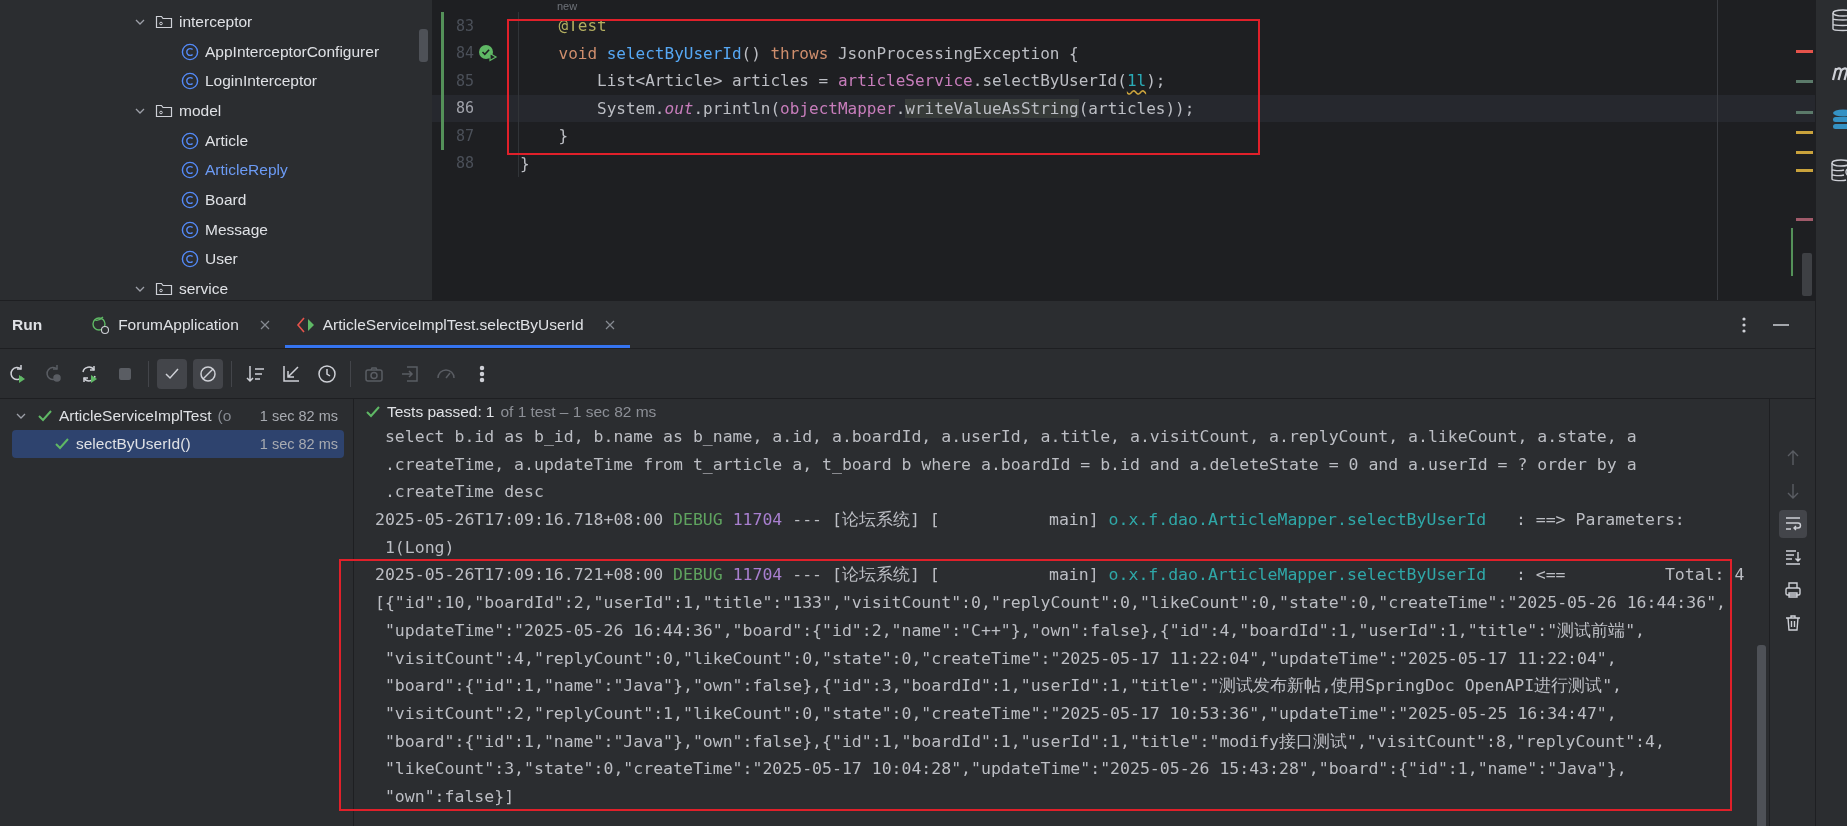  Describe the element at coordinates (261, 81) in the screenshot. I see `tree-item: LoginInterceptor` at that location.